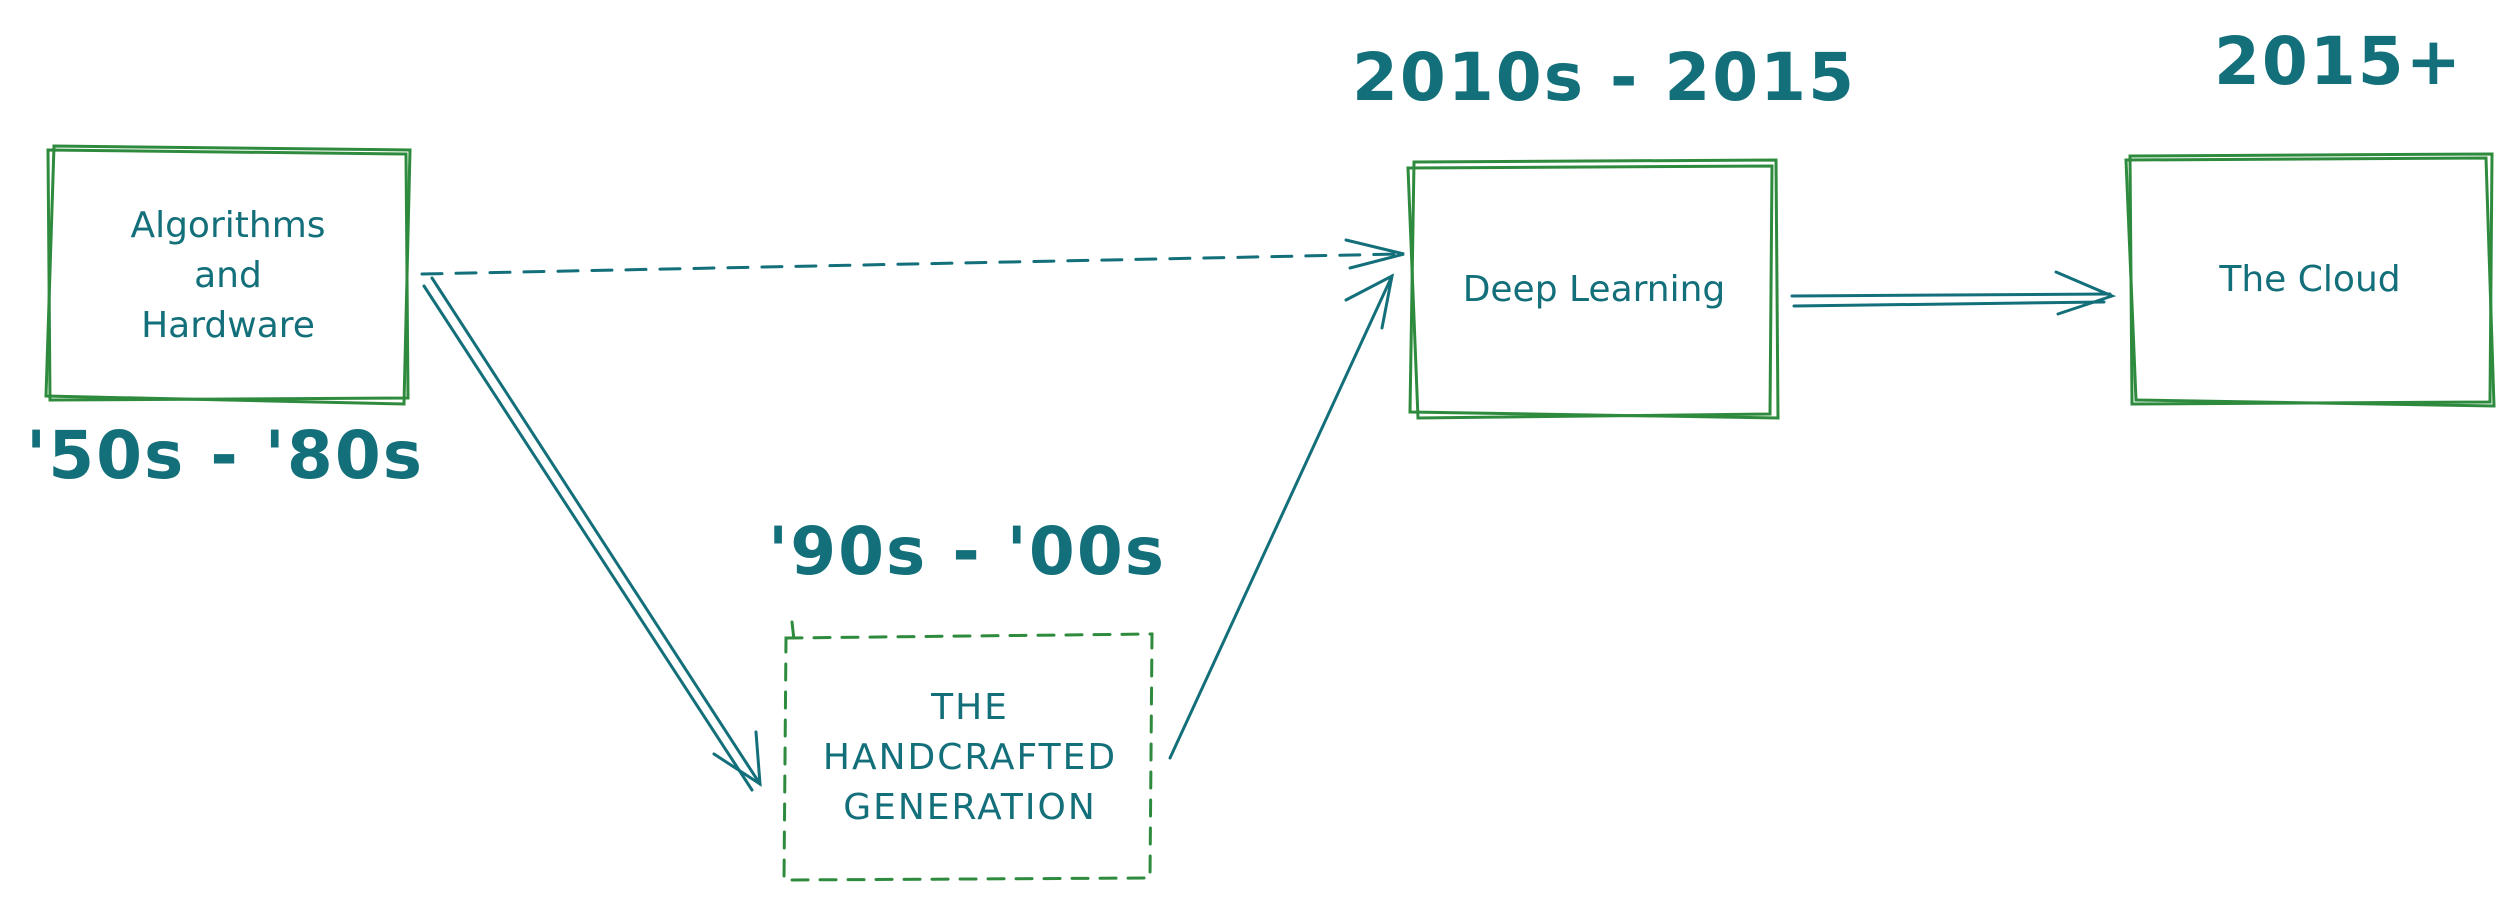 This screenshot has width=2511, height=900. What do you see at coordinates (1281, 516) in the screenshot?
I see `arrow-handcrafted-to-deep-learning` at bounding box center [1281, 516].